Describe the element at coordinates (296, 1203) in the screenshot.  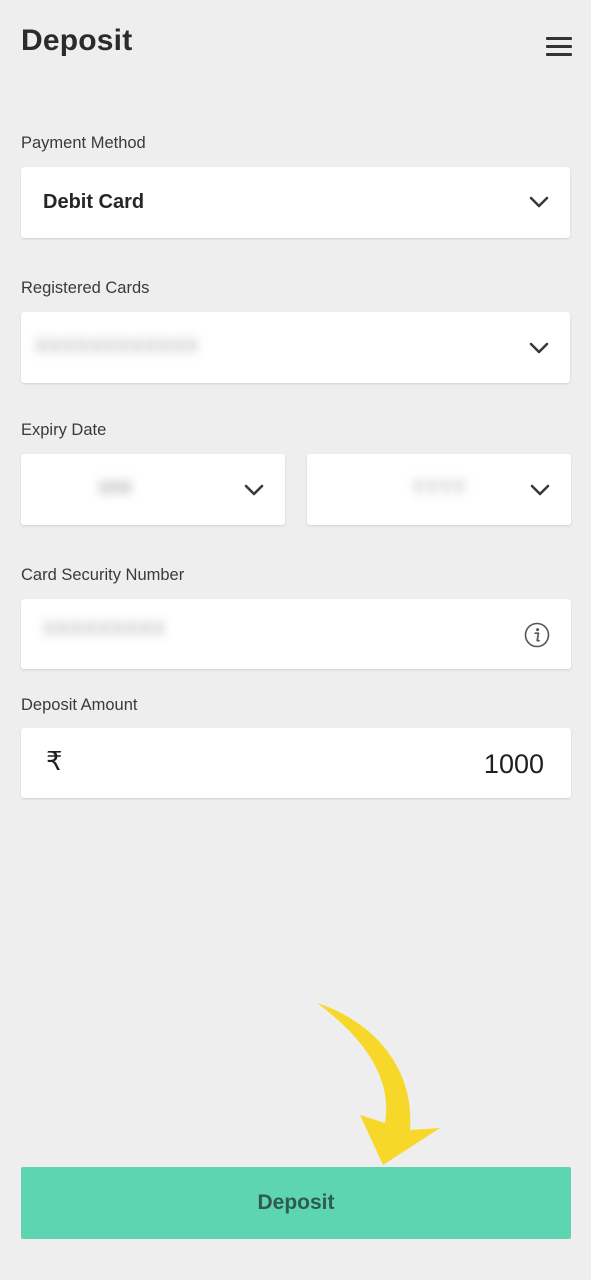
I see `deposit-button: Deposit` at that location.